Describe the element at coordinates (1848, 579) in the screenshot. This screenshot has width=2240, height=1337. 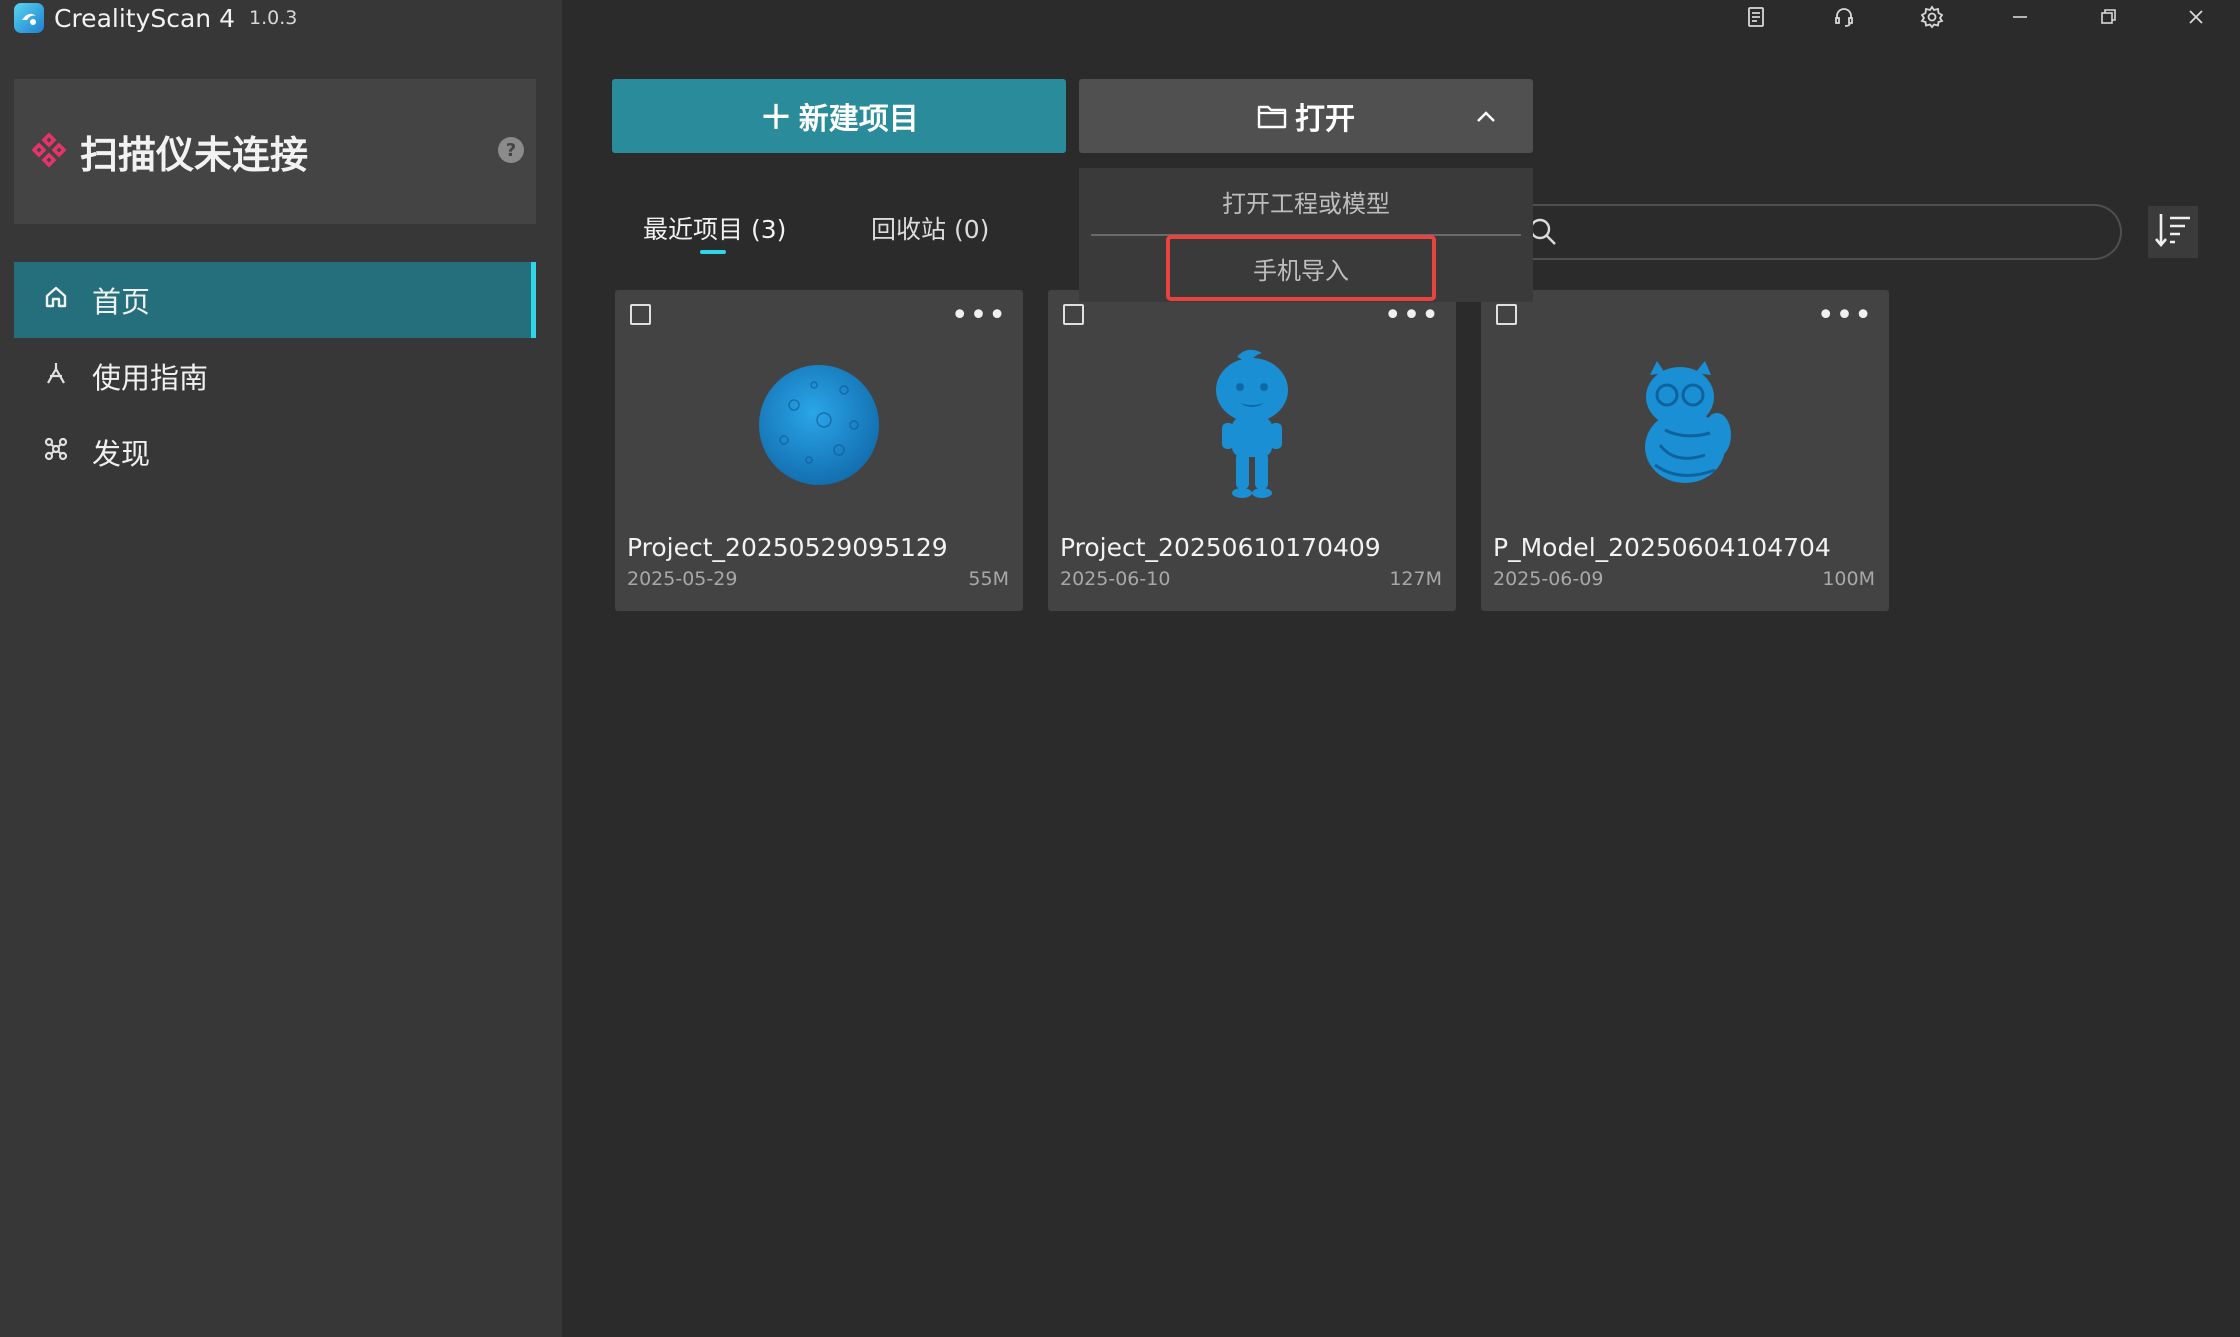
I see `project-size: 100M` at that location.